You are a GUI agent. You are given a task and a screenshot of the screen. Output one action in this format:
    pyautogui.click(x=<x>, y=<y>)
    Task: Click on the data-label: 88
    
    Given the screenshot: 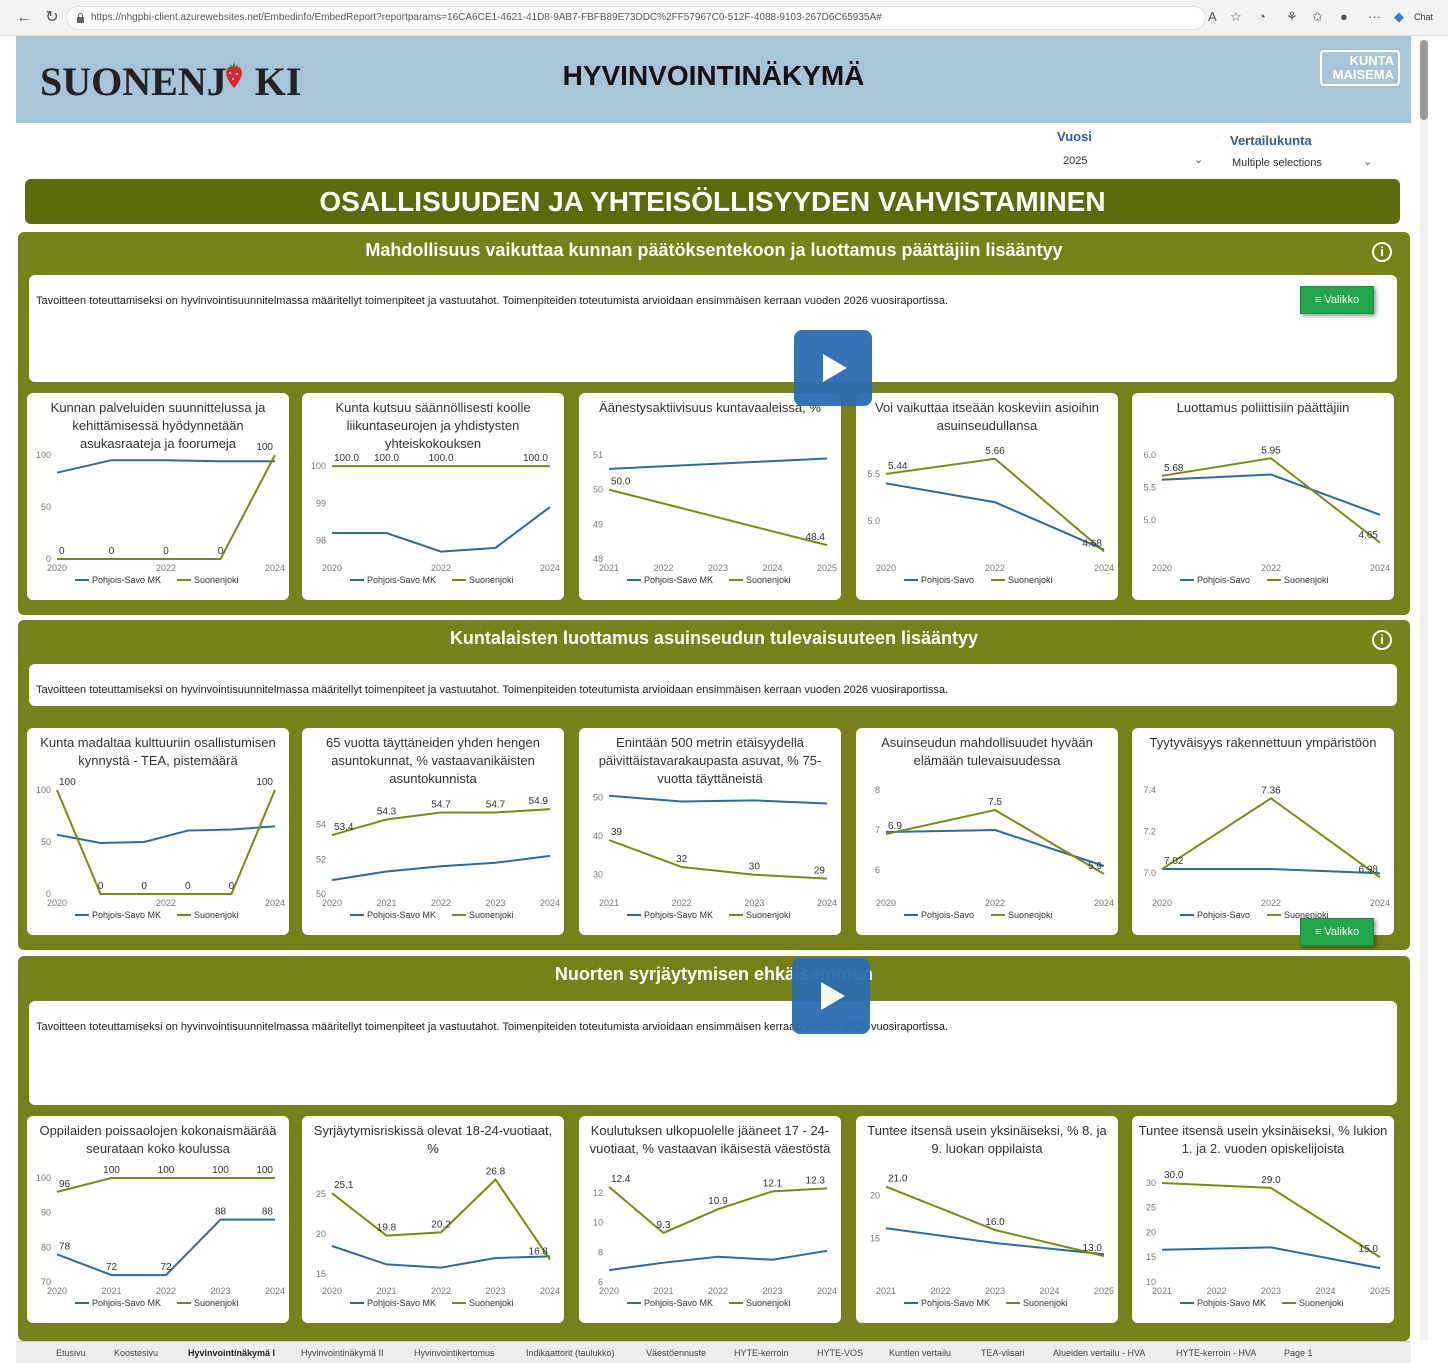 What is the action you would take?
    pyautogui.click(x=268, y=1212)
    